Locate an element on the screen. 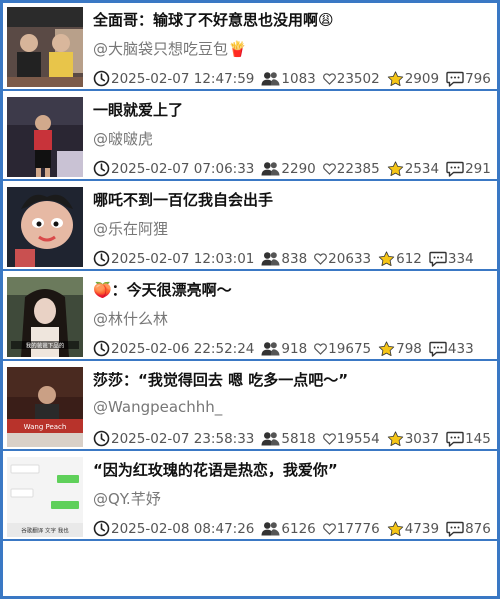  comments-value: 876 is located at coordinates (478, 528).